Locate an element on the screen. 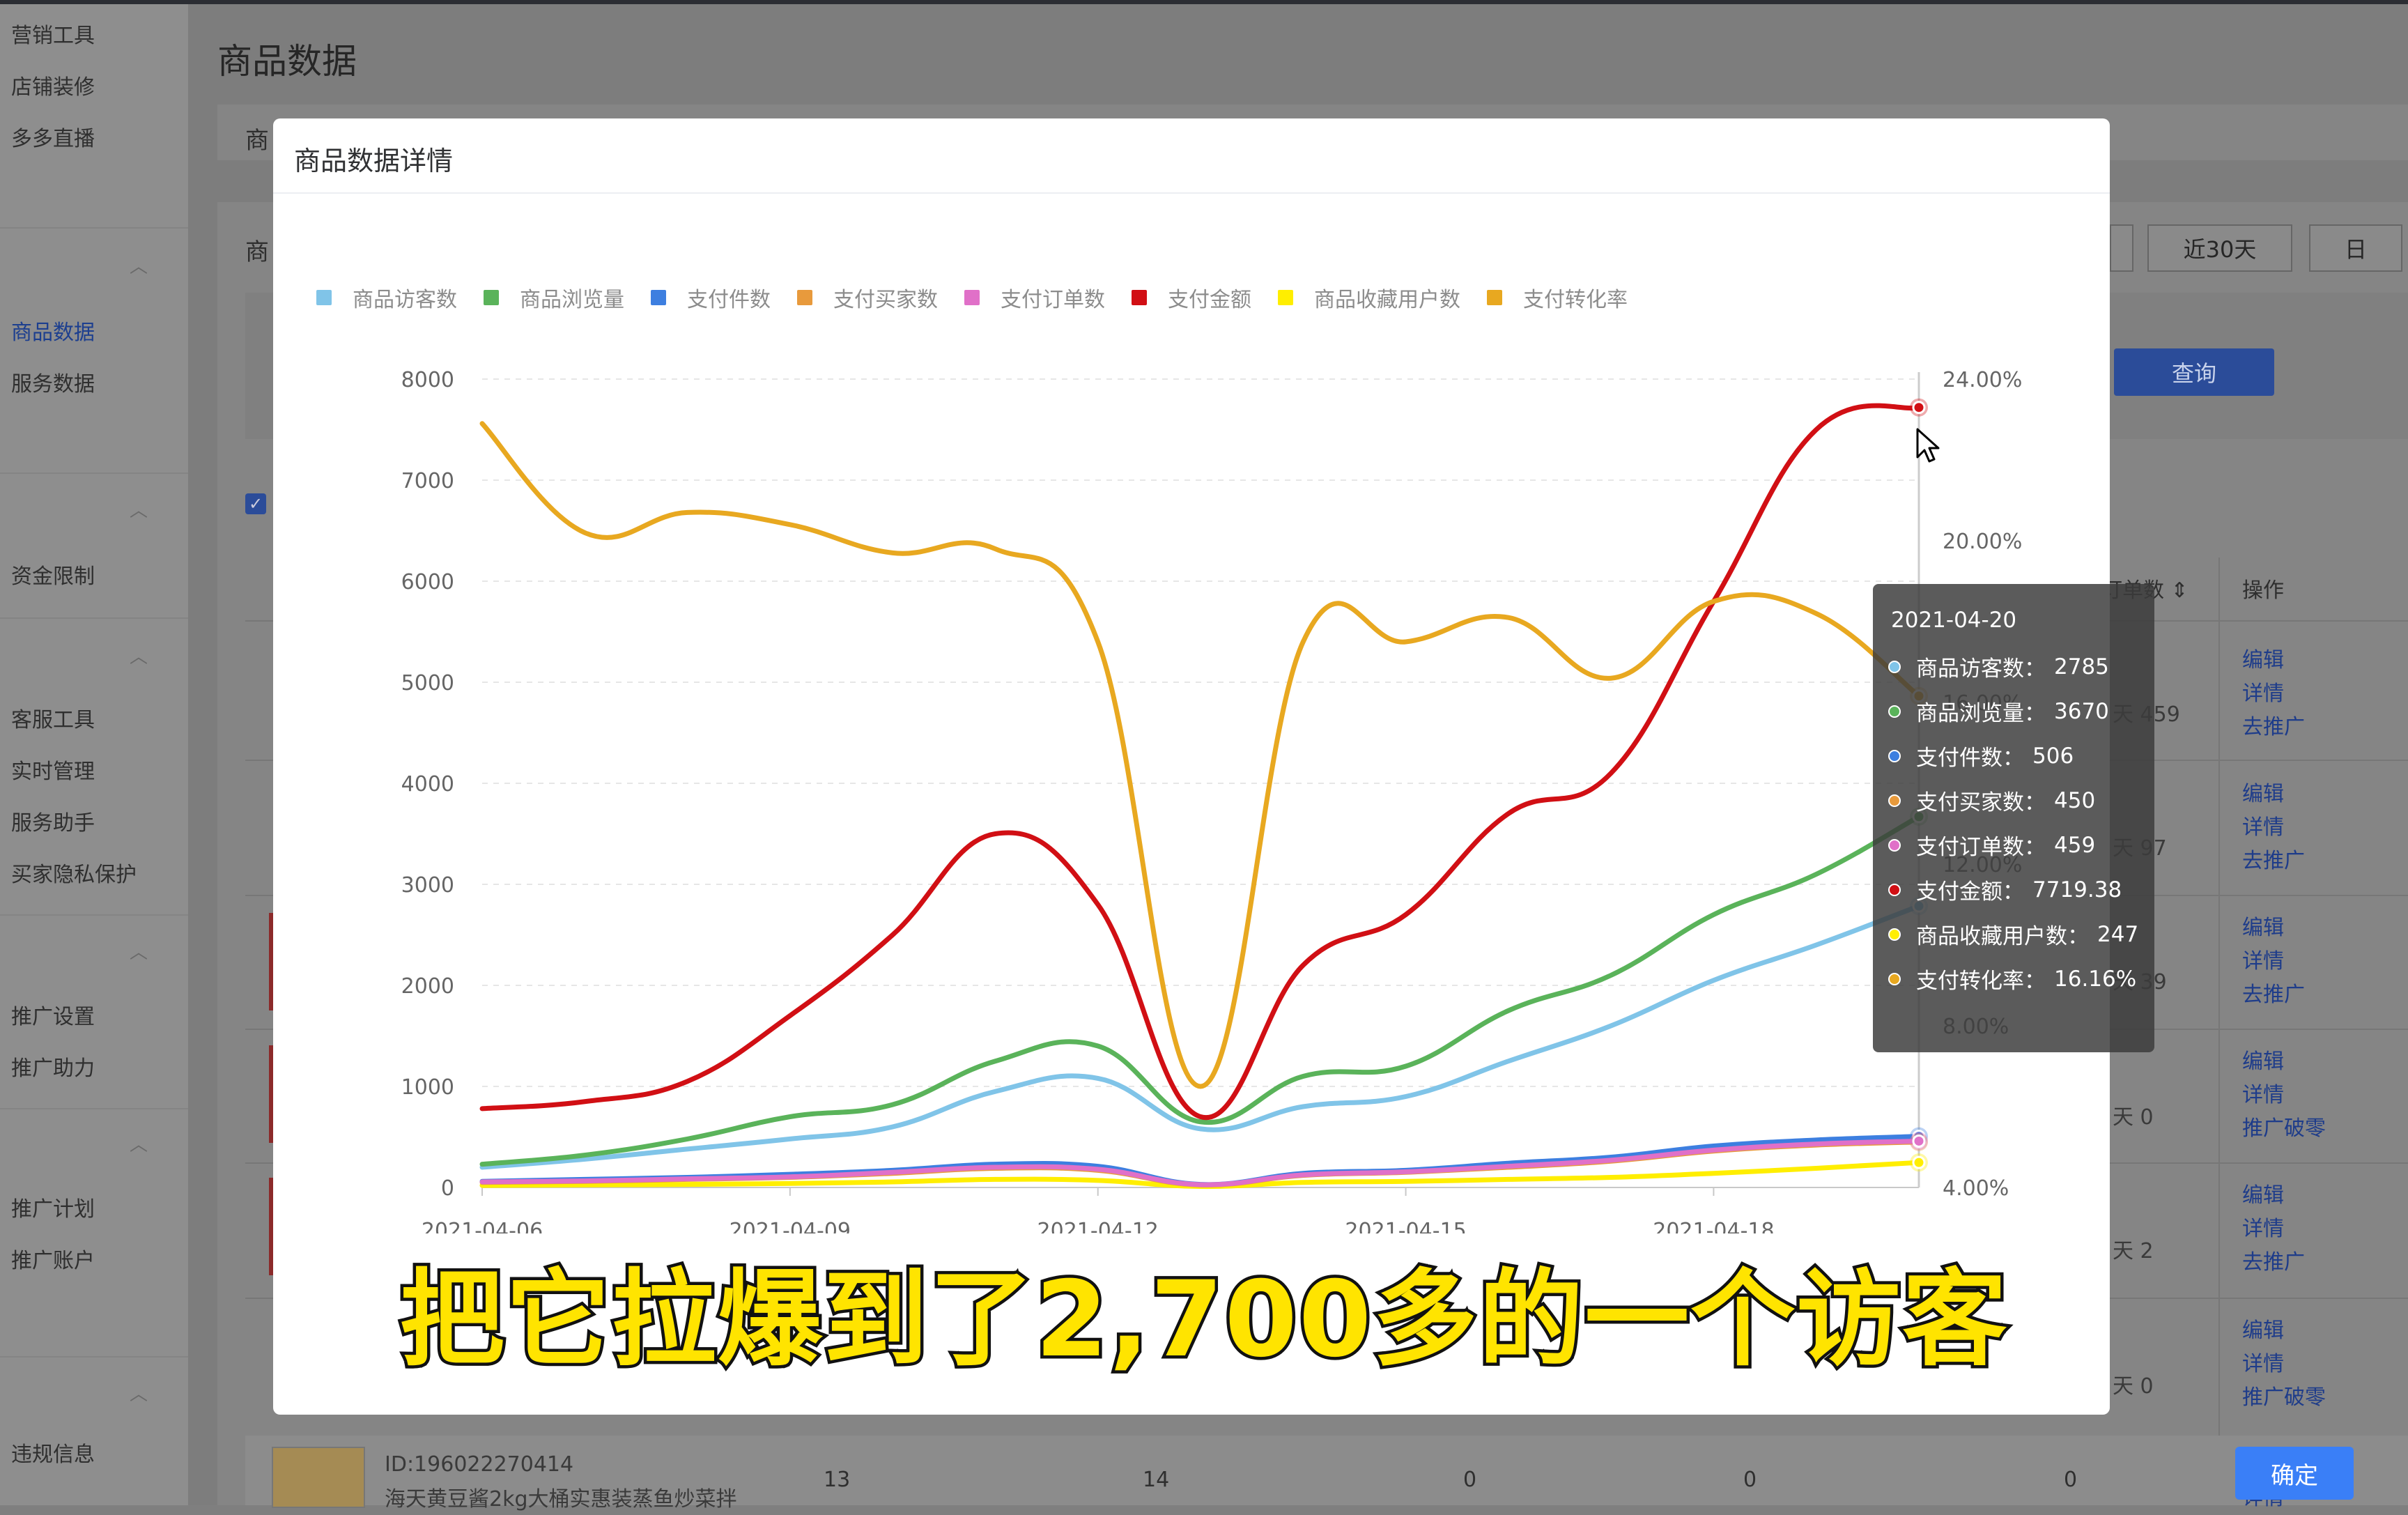  tooltip-row: 支付件数： 506 is located at coordinates (1981, 756).